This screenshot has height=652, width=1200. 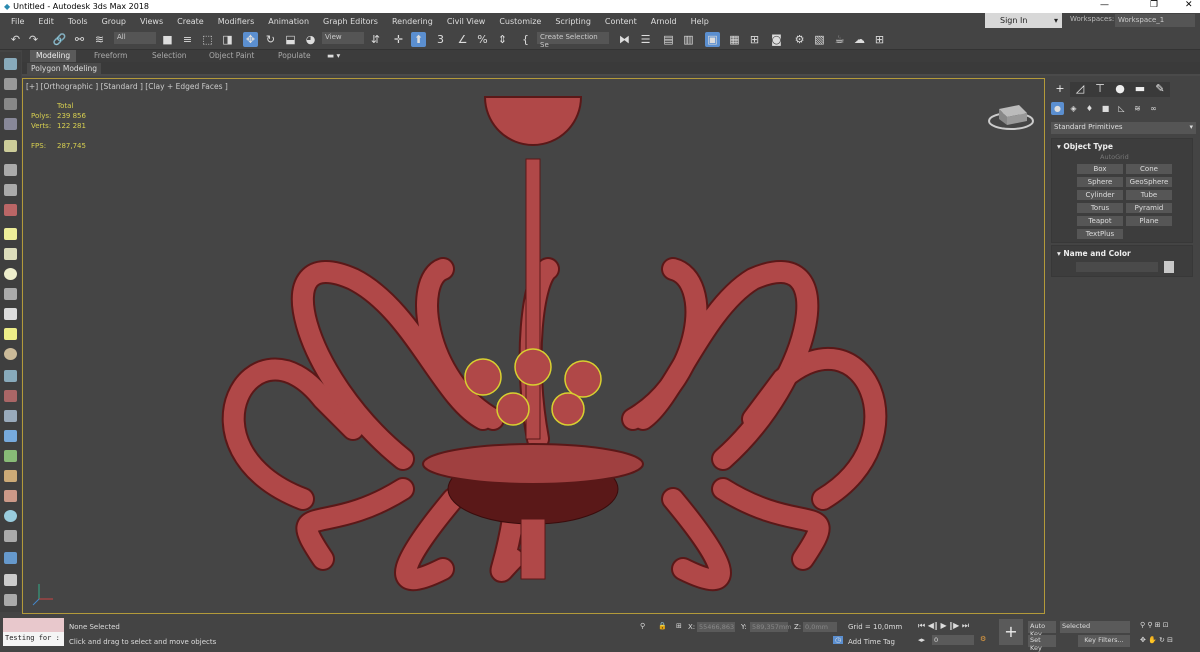 What do you see at coordinates (151, 21) in the screenshot?
I see `menu-views: Views` at bounding box center [151, 21].